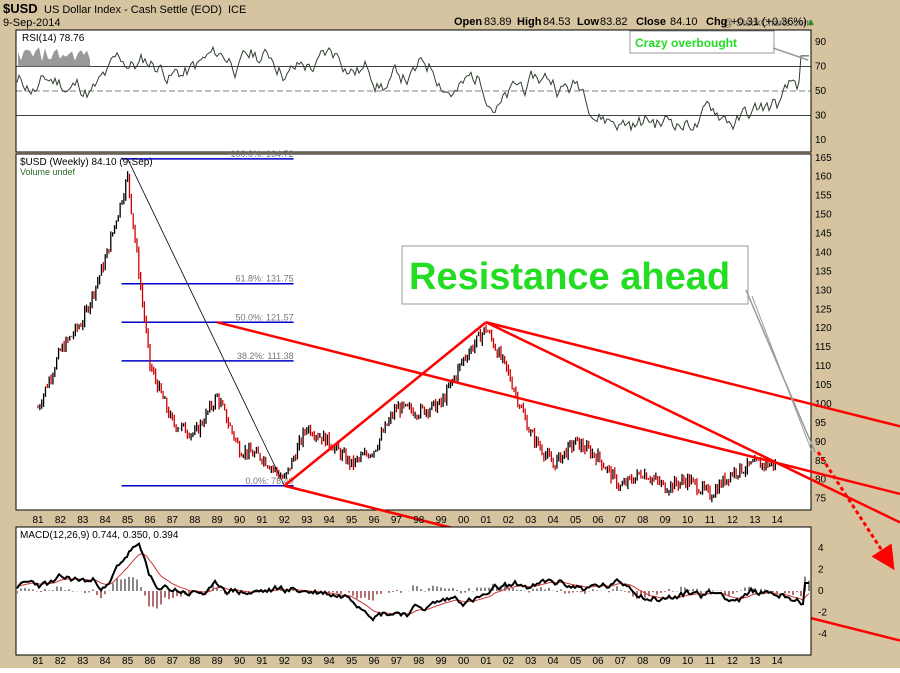 This screenshot has height=673, width=900. What do you see at coordinates (716, 22) in the screenshot?
I see `chg-label: Chg` at bounding box center [716, 22].